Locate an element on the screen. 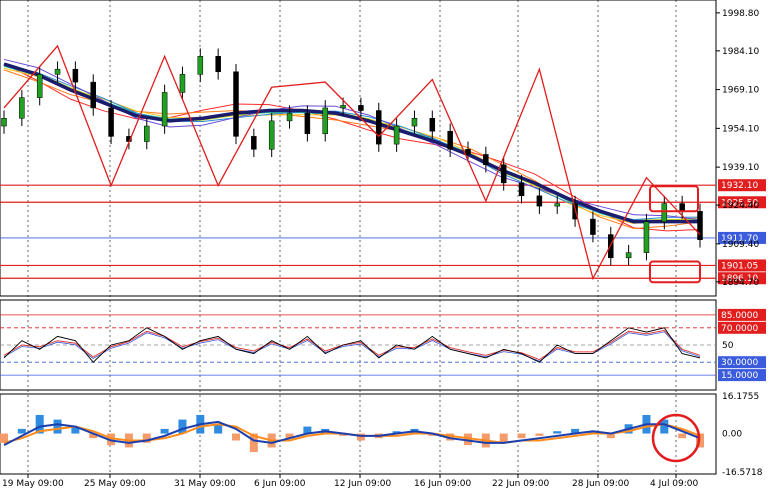 This screenshot has width=770, height=493. stochastic-tag-label: 15.0000 is located at coordinates (739, 376).